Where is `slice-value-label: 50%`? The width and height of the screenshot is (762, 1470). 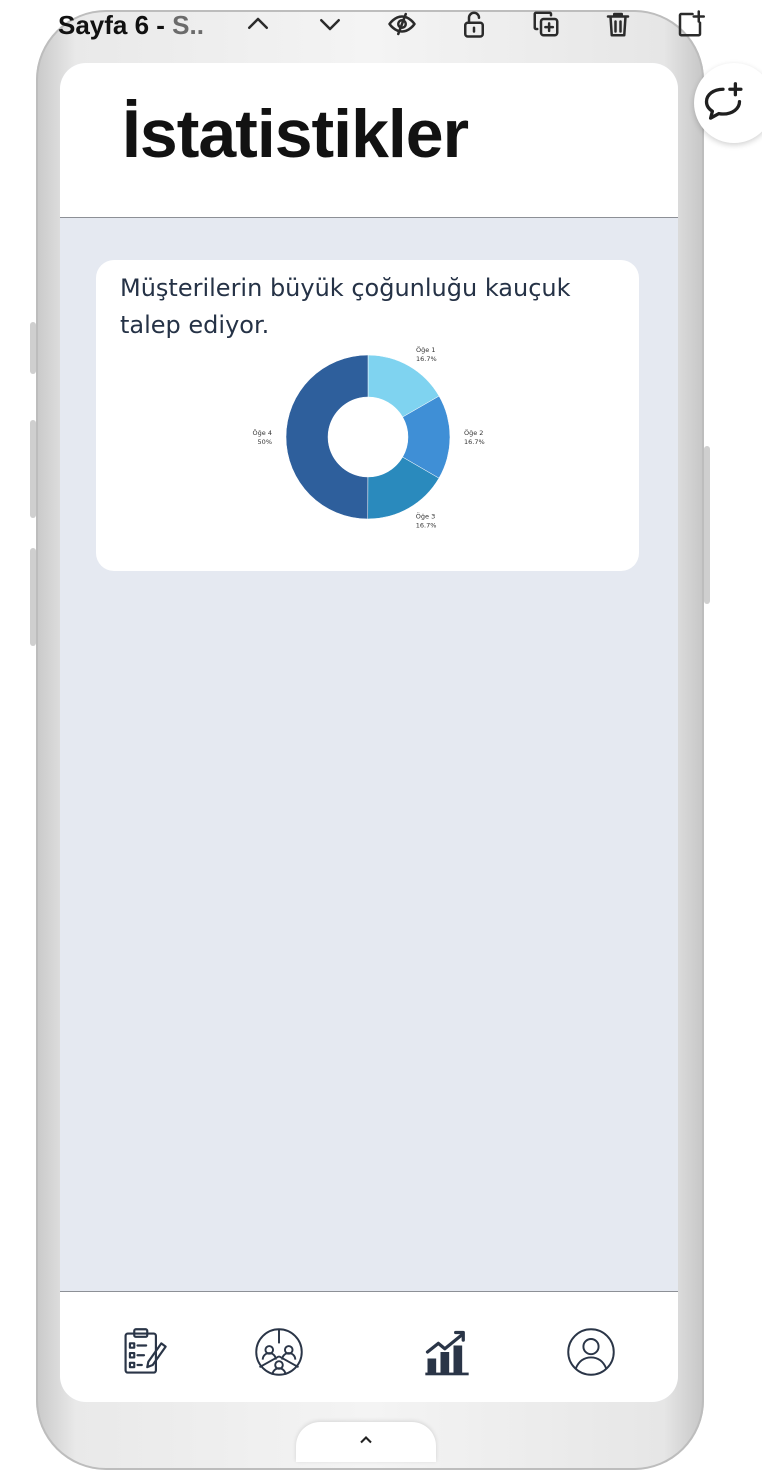
slice-value-label: 50% is located at coordinates (265, 442).